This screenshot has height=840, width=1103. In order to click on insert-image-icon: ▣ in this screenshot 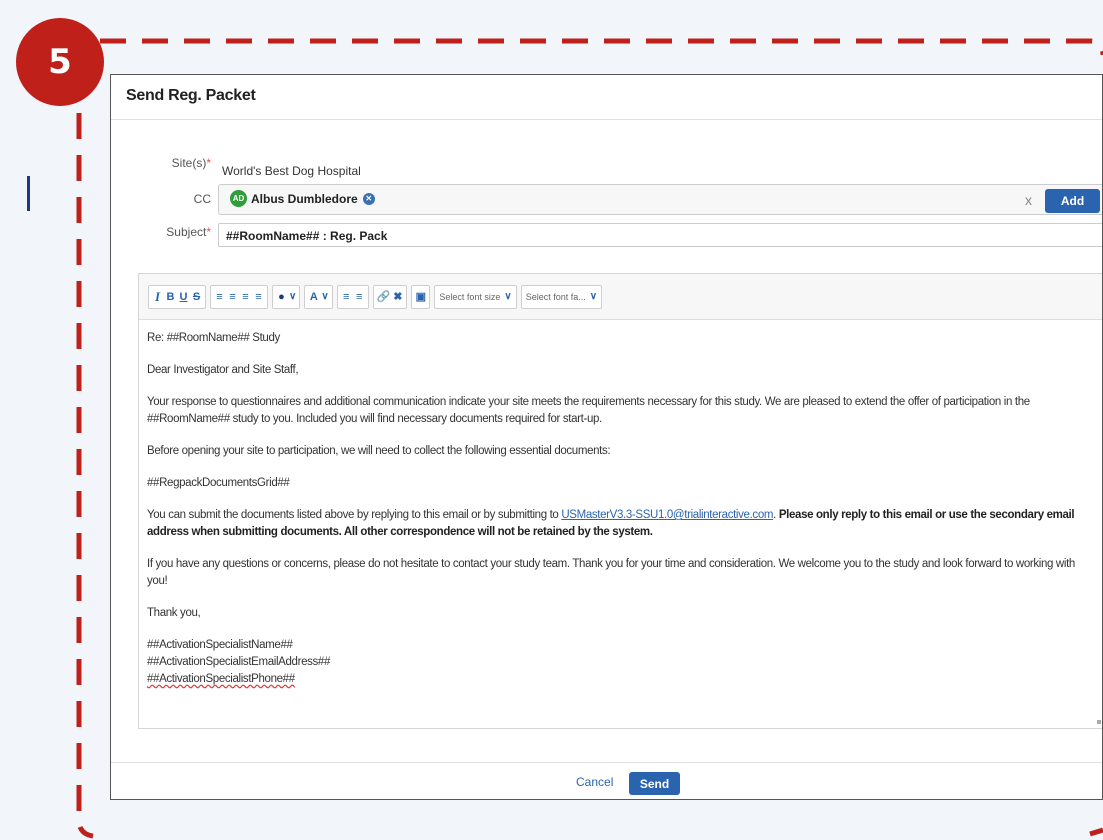, I will do `click(420, 297)`.